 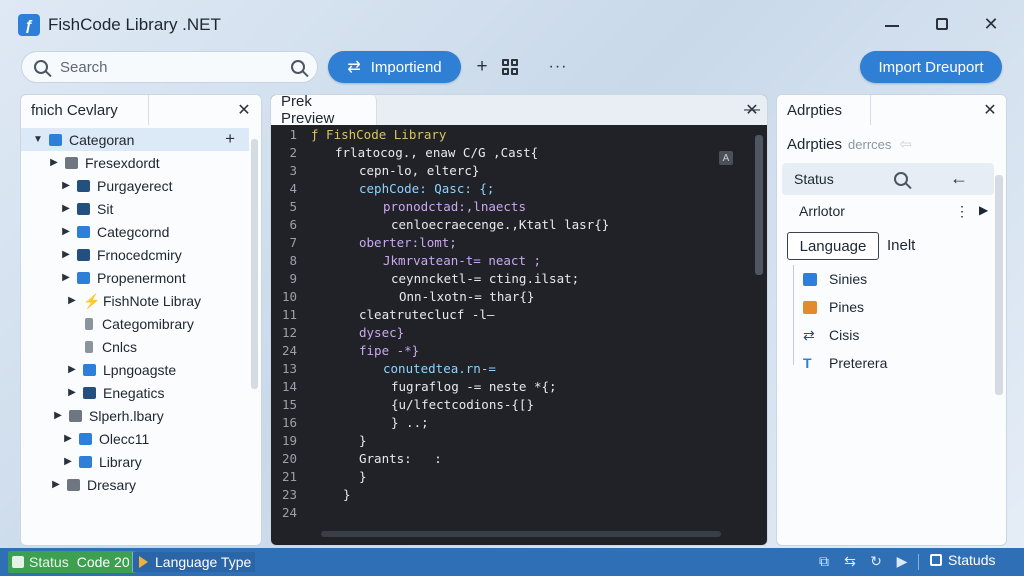 What do you see at coordinates (143, 562) in the screenshot?
I see `play-arrow-icon` at bounding box center [143, 562].